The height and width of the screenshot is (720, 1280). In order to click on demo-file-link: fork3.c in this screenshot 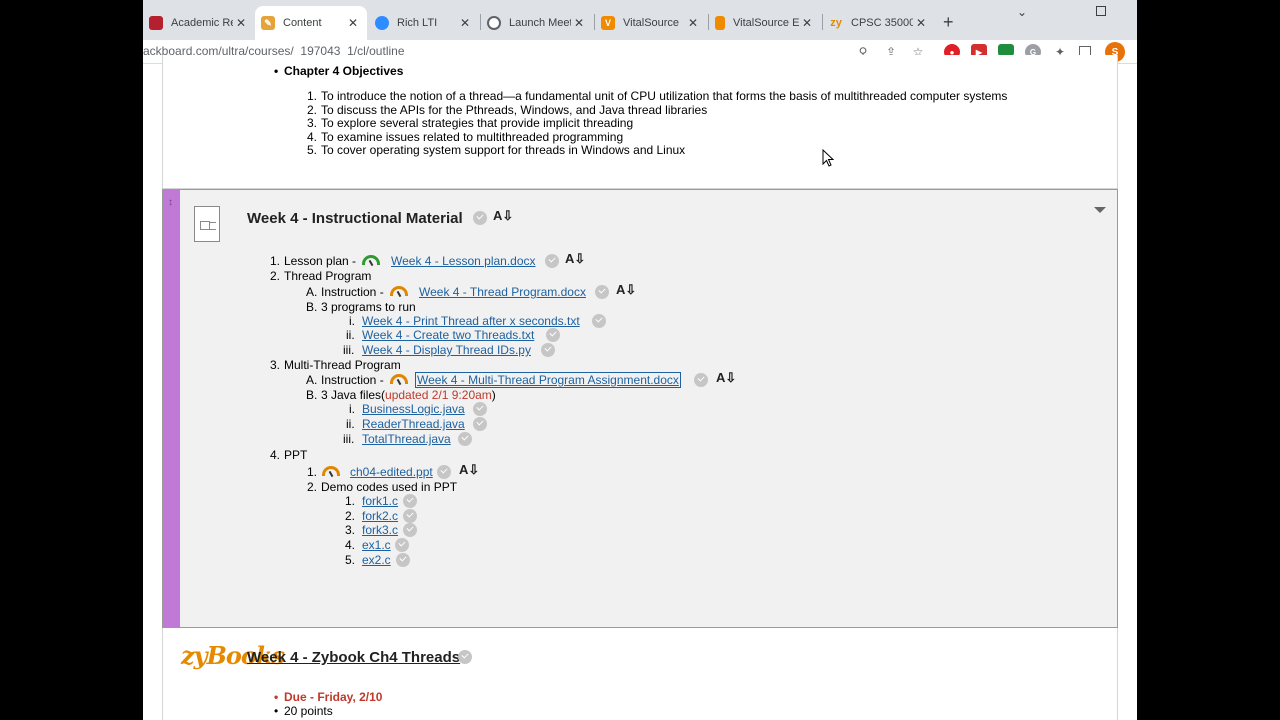, I will do `click(380, 530)`.